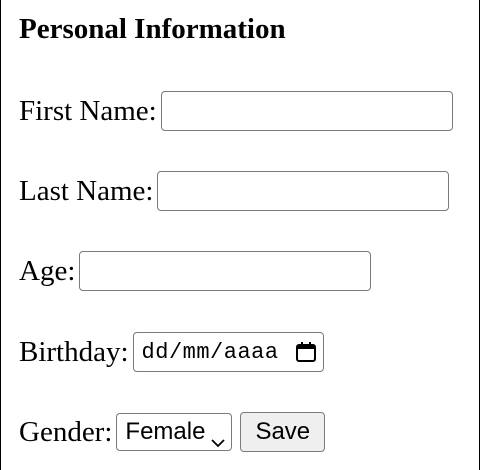  What do you see at coordinates (165, 431) in the screenshot?
I see `gender-selected-value: Female` at bounding box center [165, 431].